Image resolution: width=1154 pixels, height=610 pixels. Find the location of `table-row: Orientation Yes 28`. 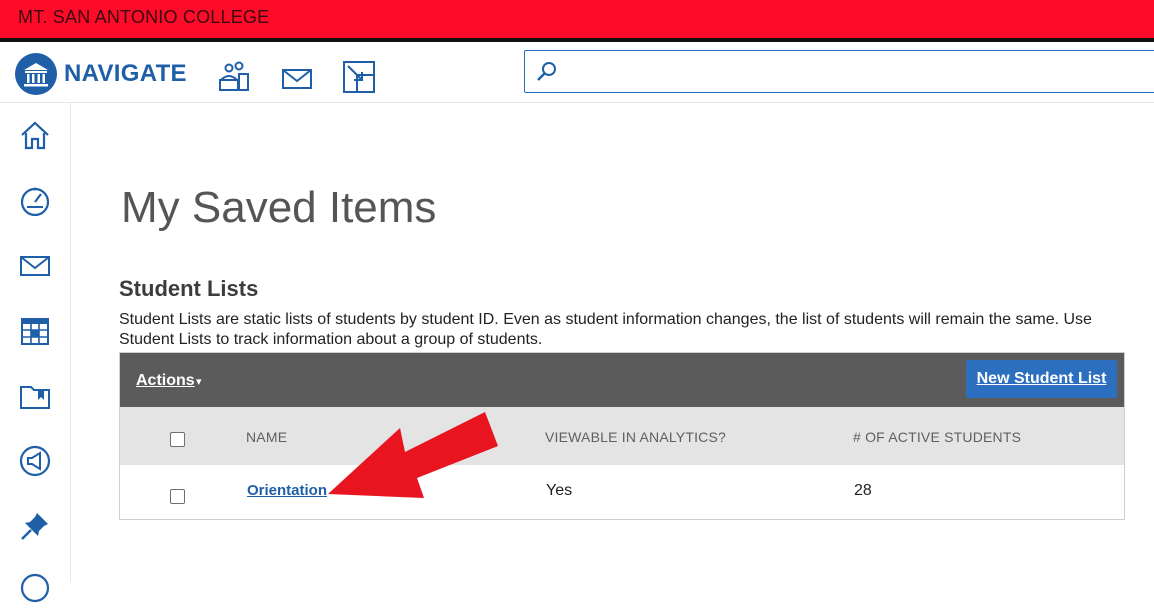

table-row: Orientation Yes 28 is located at coordinates (622, 492).